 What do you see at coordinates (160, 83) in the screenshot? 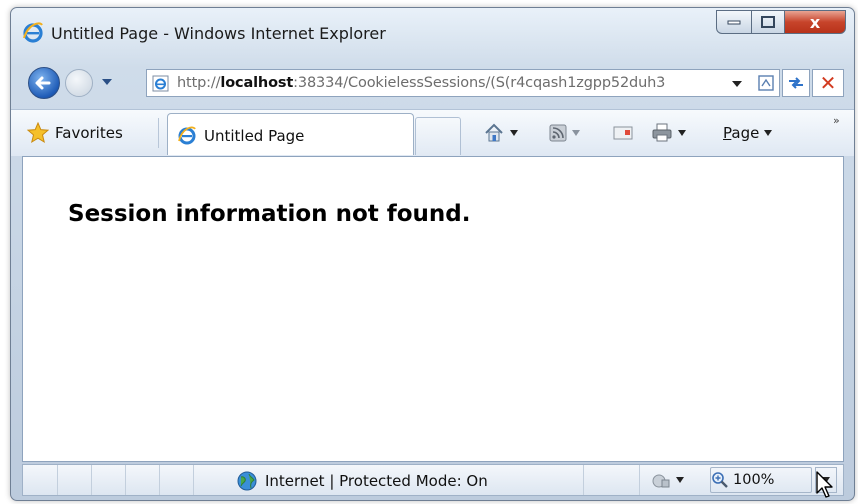
I see `page-icon` at bounding box center [160, 83].